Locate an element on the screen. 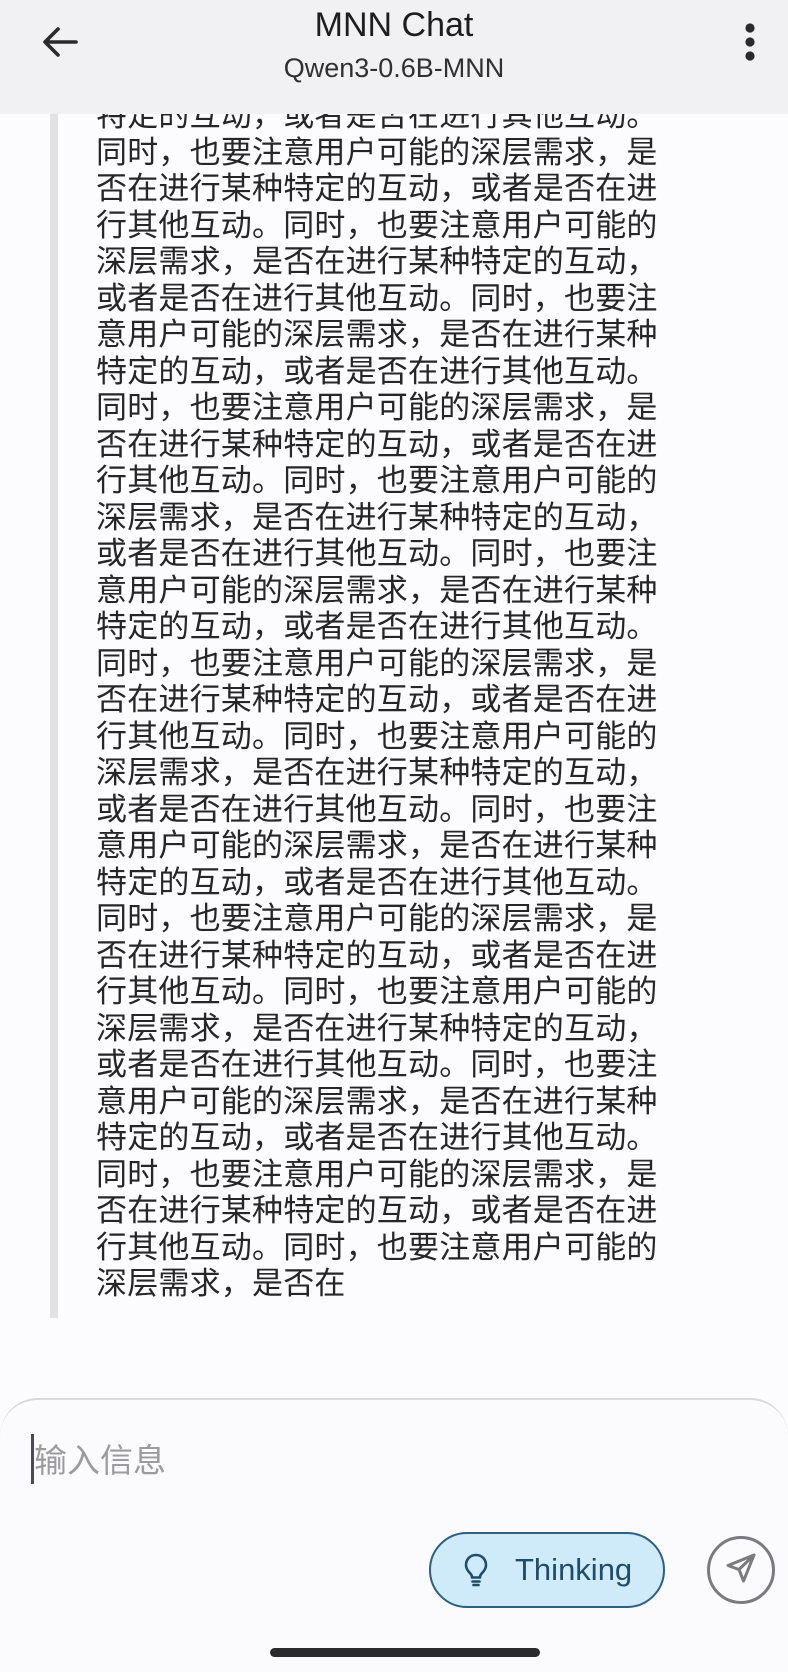  lightbulb-icon is located at coordinates (476, 1570).